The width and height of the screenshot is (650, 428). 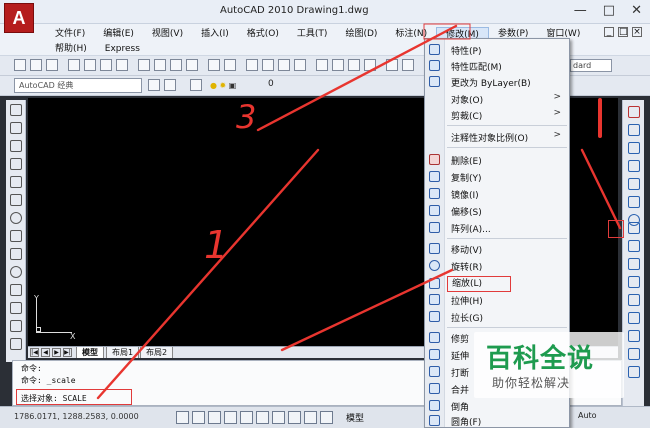 What do you see at coordinates (634, 130) in the screenshot?
I see `copy-tb-icon` at bounding box center [634, 130].